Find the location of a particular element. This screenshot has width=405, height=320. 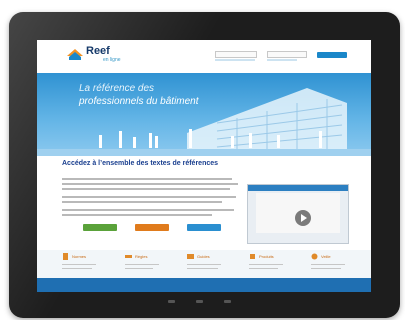

feature-label: Règles is located at coordinates (141, 256).